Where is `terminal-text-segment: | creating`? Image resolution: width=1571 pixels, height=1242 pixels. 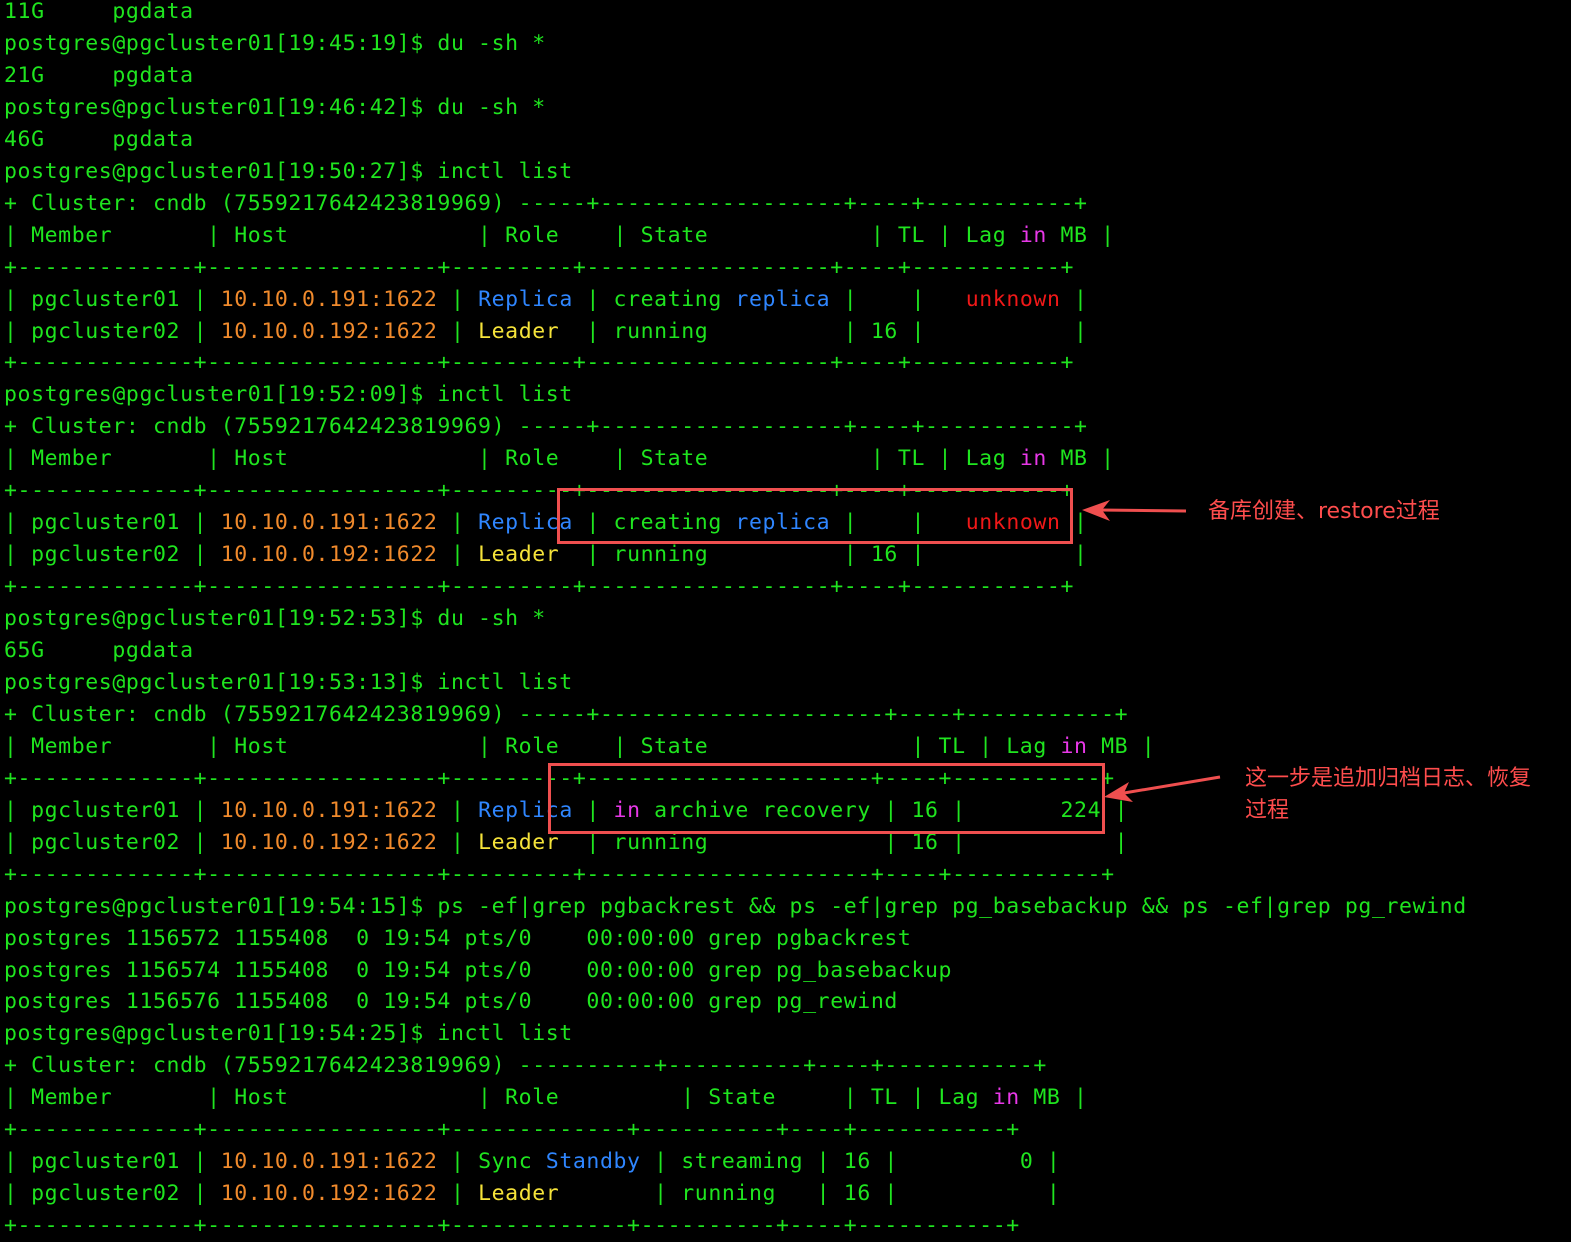 terminal-text-segment: | creating is located at coordinates (654, 299).